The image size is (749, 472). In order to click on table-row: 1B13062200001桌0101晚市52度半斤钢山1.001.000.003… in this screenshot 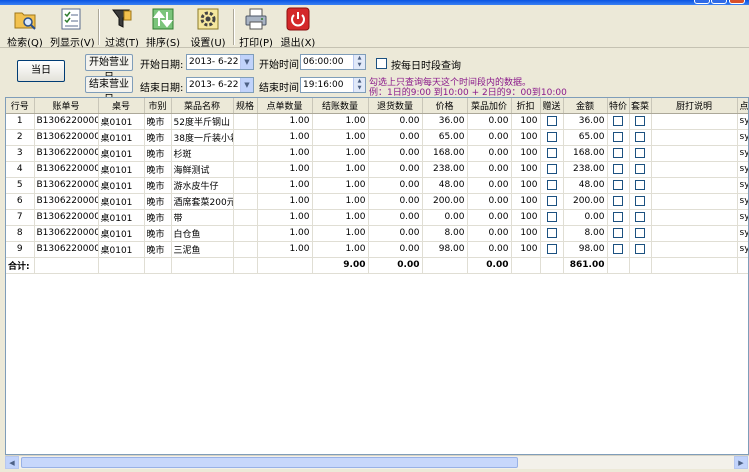, I will do `click(377, 121)`.